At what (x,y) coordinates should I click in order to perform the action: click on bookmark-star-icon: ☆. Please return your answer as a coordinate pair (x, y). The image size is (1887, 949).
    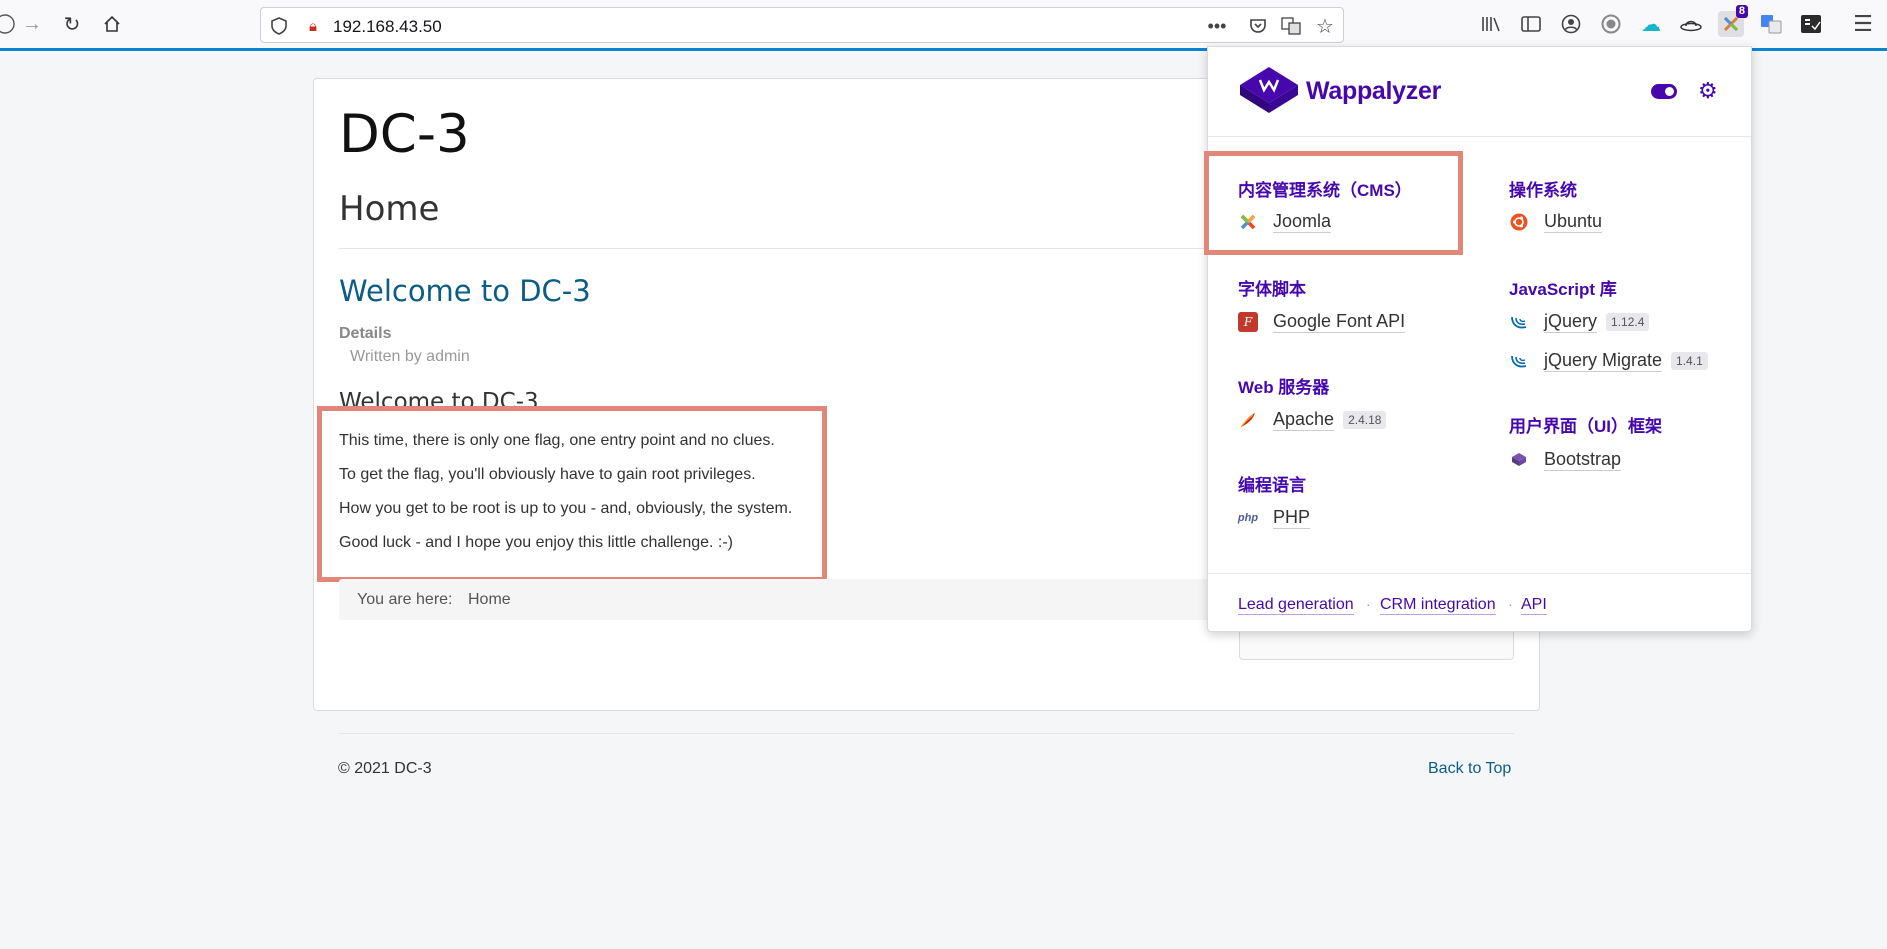
    Looking at the image, I should click on (1325, 27).